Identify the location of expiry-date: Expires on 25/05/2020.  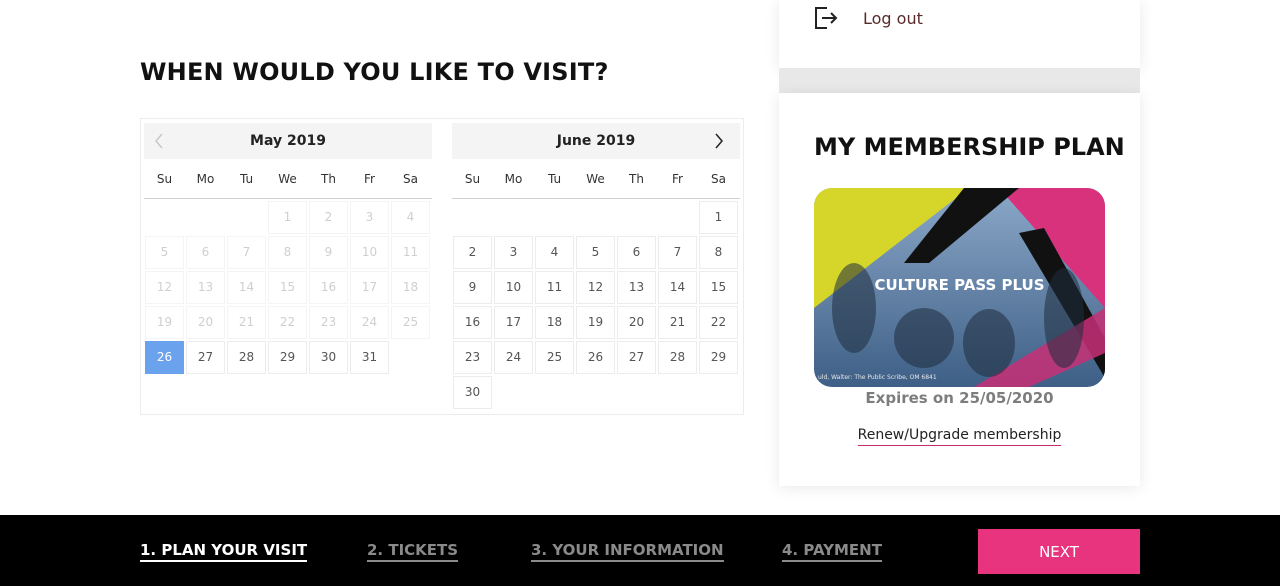
(959, 398).